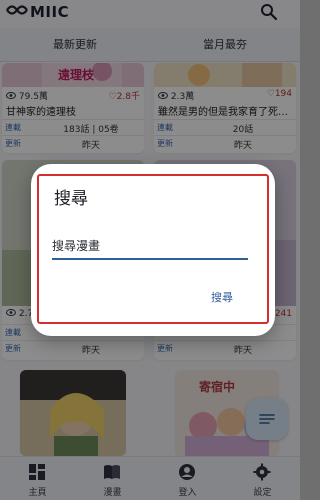  What do you see at coordinates (71, 199) in the screenshot?
I see `dialog-title: 搜尋` at bounding box center [71, 199].